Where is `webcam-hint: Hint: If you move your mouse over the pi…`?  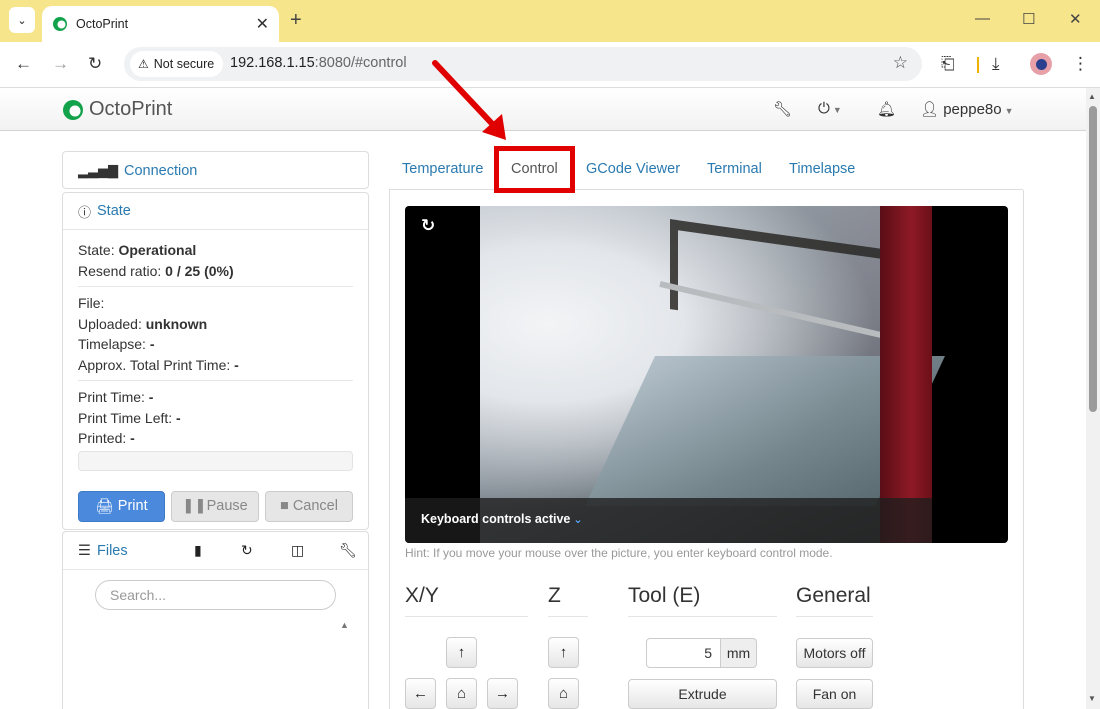 webcam-hint: Hint: If you move your mouse over the pi… is located at coordinates (619, 553).